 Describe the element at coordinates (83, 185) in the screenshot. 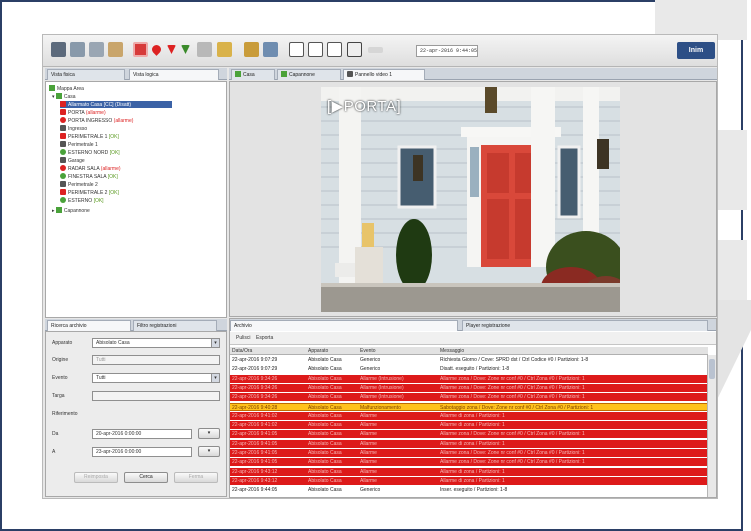

I see `tree-item-label: Perimetrale 2` at that location.